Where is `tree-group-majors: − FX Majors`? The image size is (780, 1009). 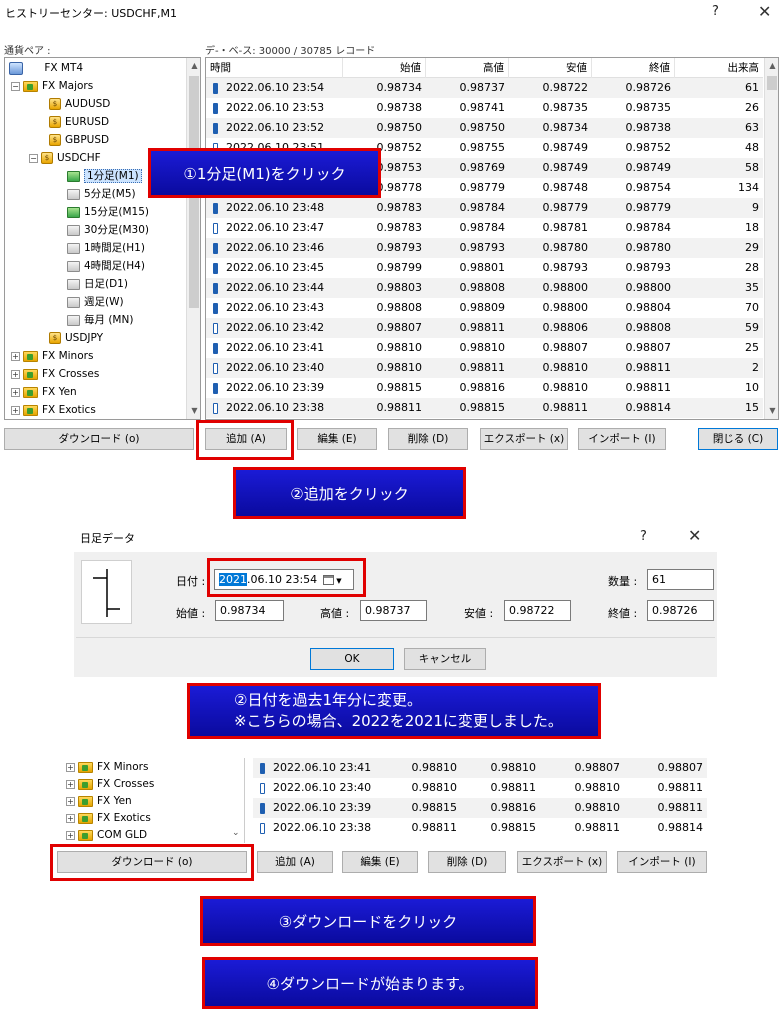 tree-group-majors: − FX Majors is located at coordinates (52, 86).